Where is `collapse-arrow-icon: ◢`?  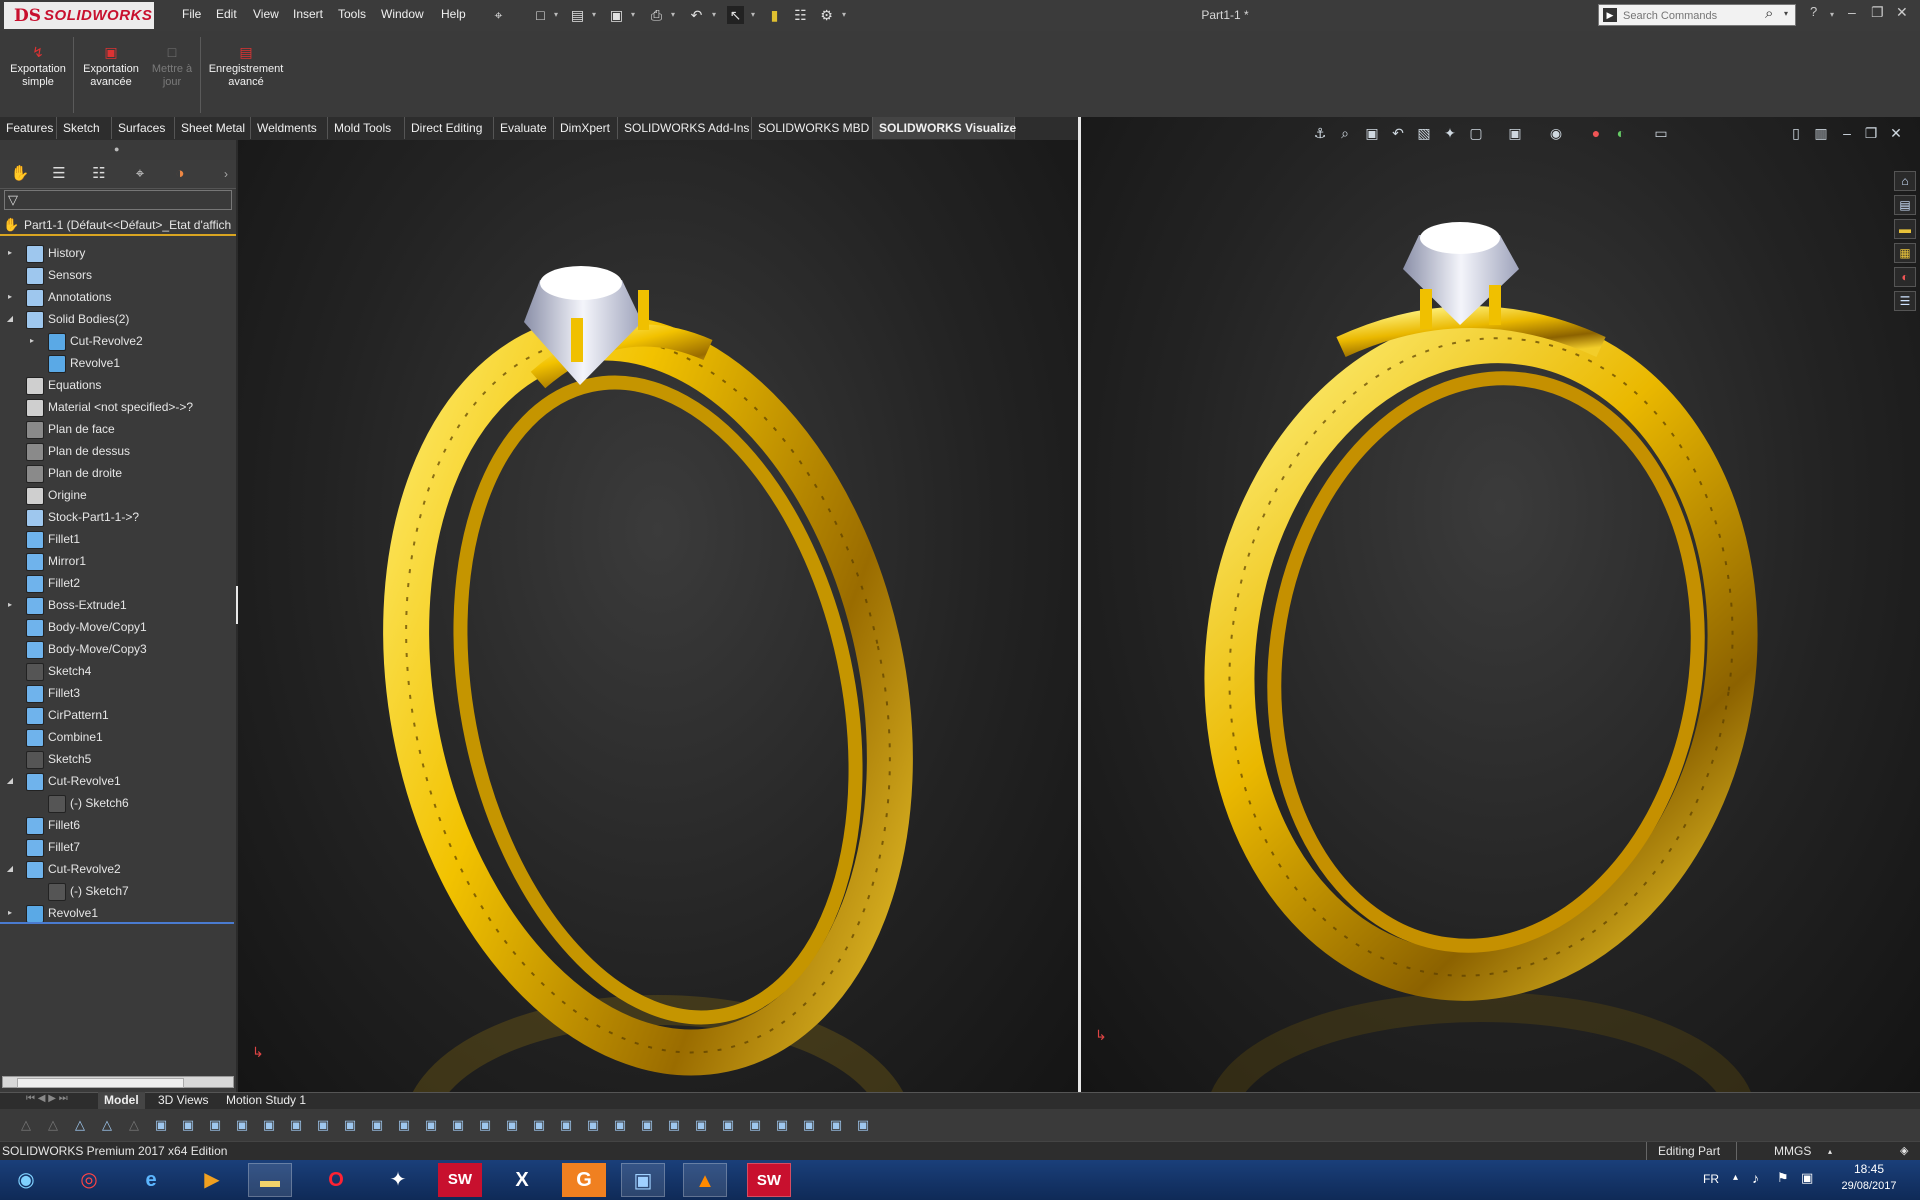 collapse-arrow-icon: ◢ is located at coordinates (10, 869).